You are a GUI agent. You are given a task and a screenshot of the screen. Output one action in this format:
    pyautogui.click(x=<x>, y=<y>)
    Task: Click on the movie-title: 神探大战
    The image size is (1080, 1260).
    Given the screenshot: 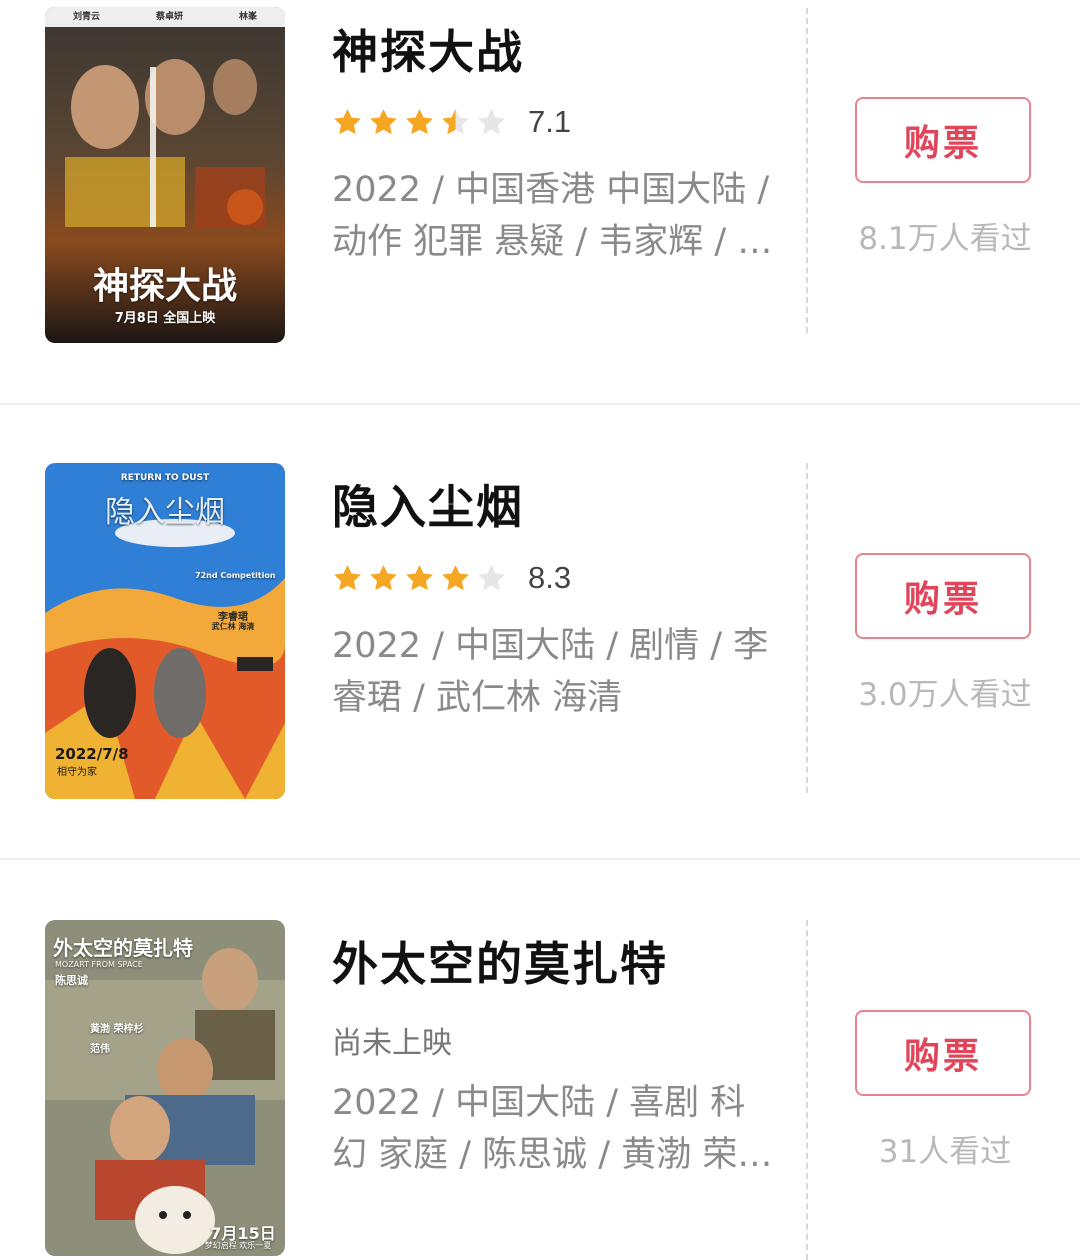 What is the action you would take?
    pyautogui.click(x=428, y=49)
    